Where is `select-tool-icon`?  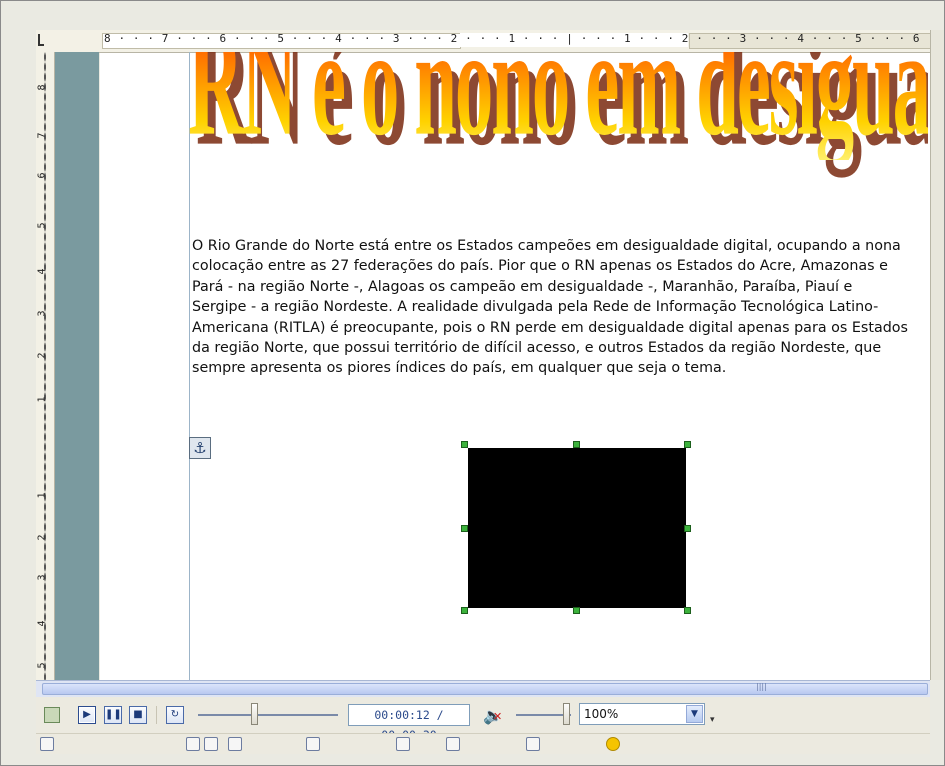
select-tool-icon is located at coordinates (47, 744).